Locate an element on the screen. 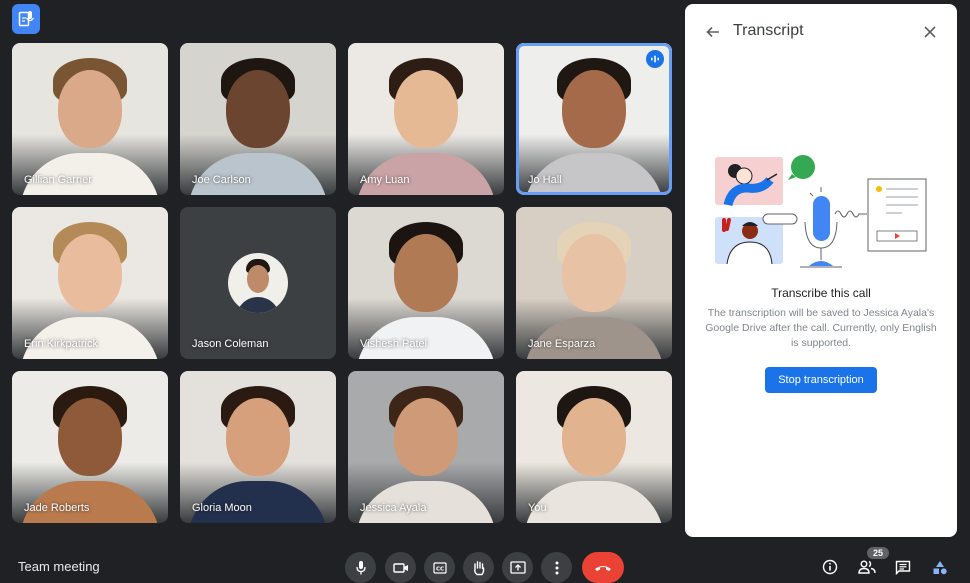 This screenshot has width=970, height=583. participant-tile: Gillian Garner is located at coordinates (90, 119).